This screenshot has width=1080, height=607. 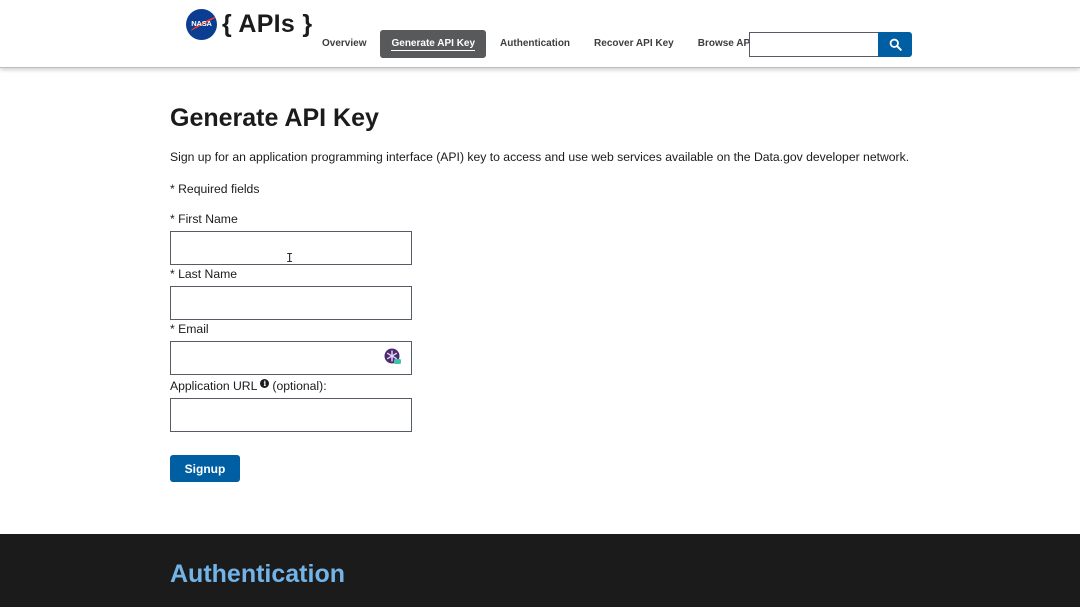 I want to click on authentication-section: Authentication, so click(x=540, y=570).